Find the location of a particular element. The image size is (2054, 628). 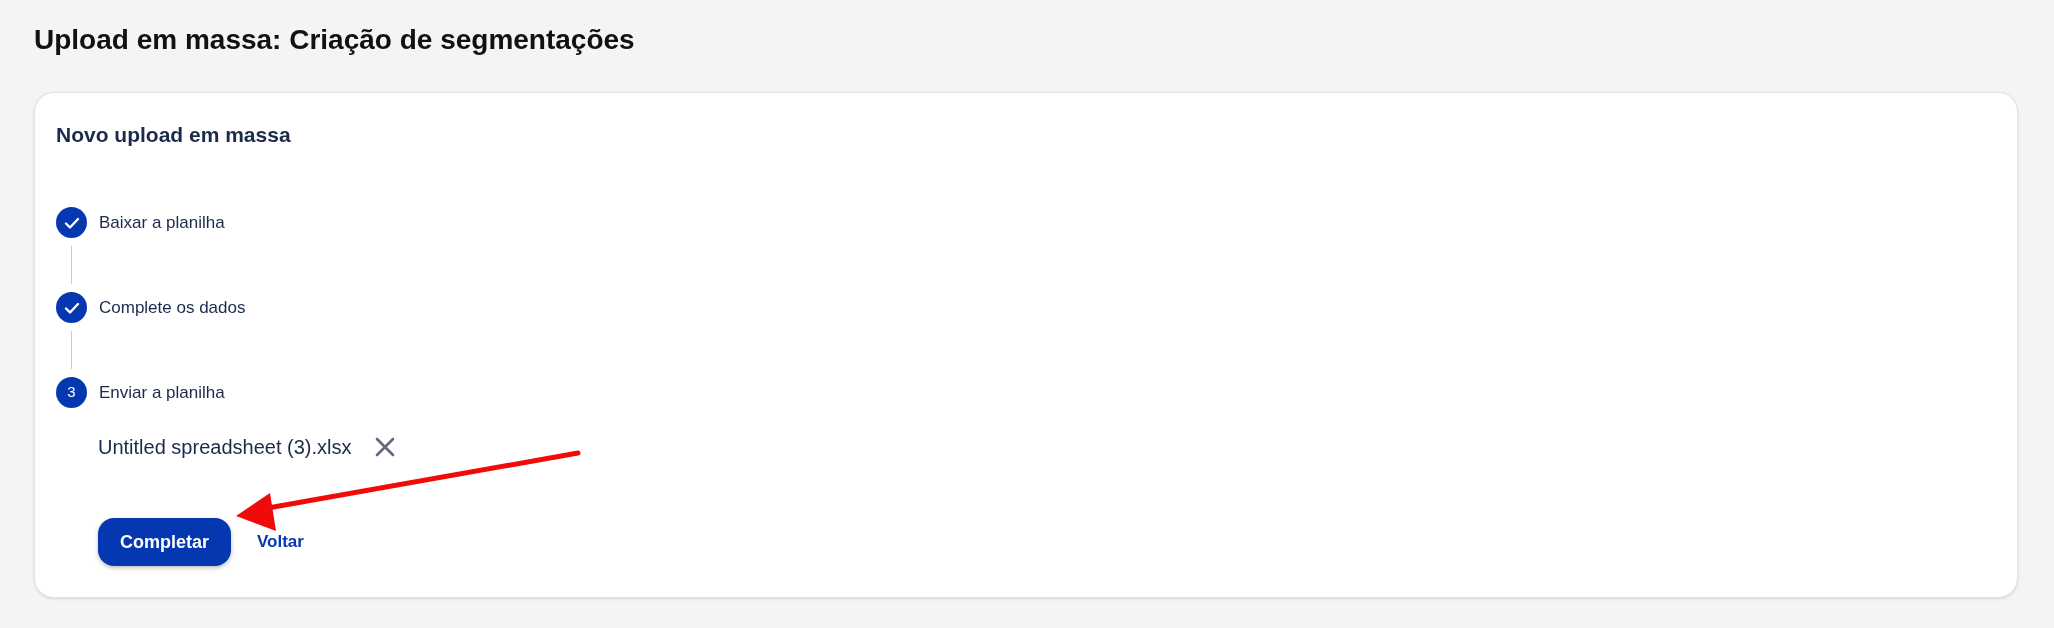

step-number: 3 is located at coordinates (71, 392).